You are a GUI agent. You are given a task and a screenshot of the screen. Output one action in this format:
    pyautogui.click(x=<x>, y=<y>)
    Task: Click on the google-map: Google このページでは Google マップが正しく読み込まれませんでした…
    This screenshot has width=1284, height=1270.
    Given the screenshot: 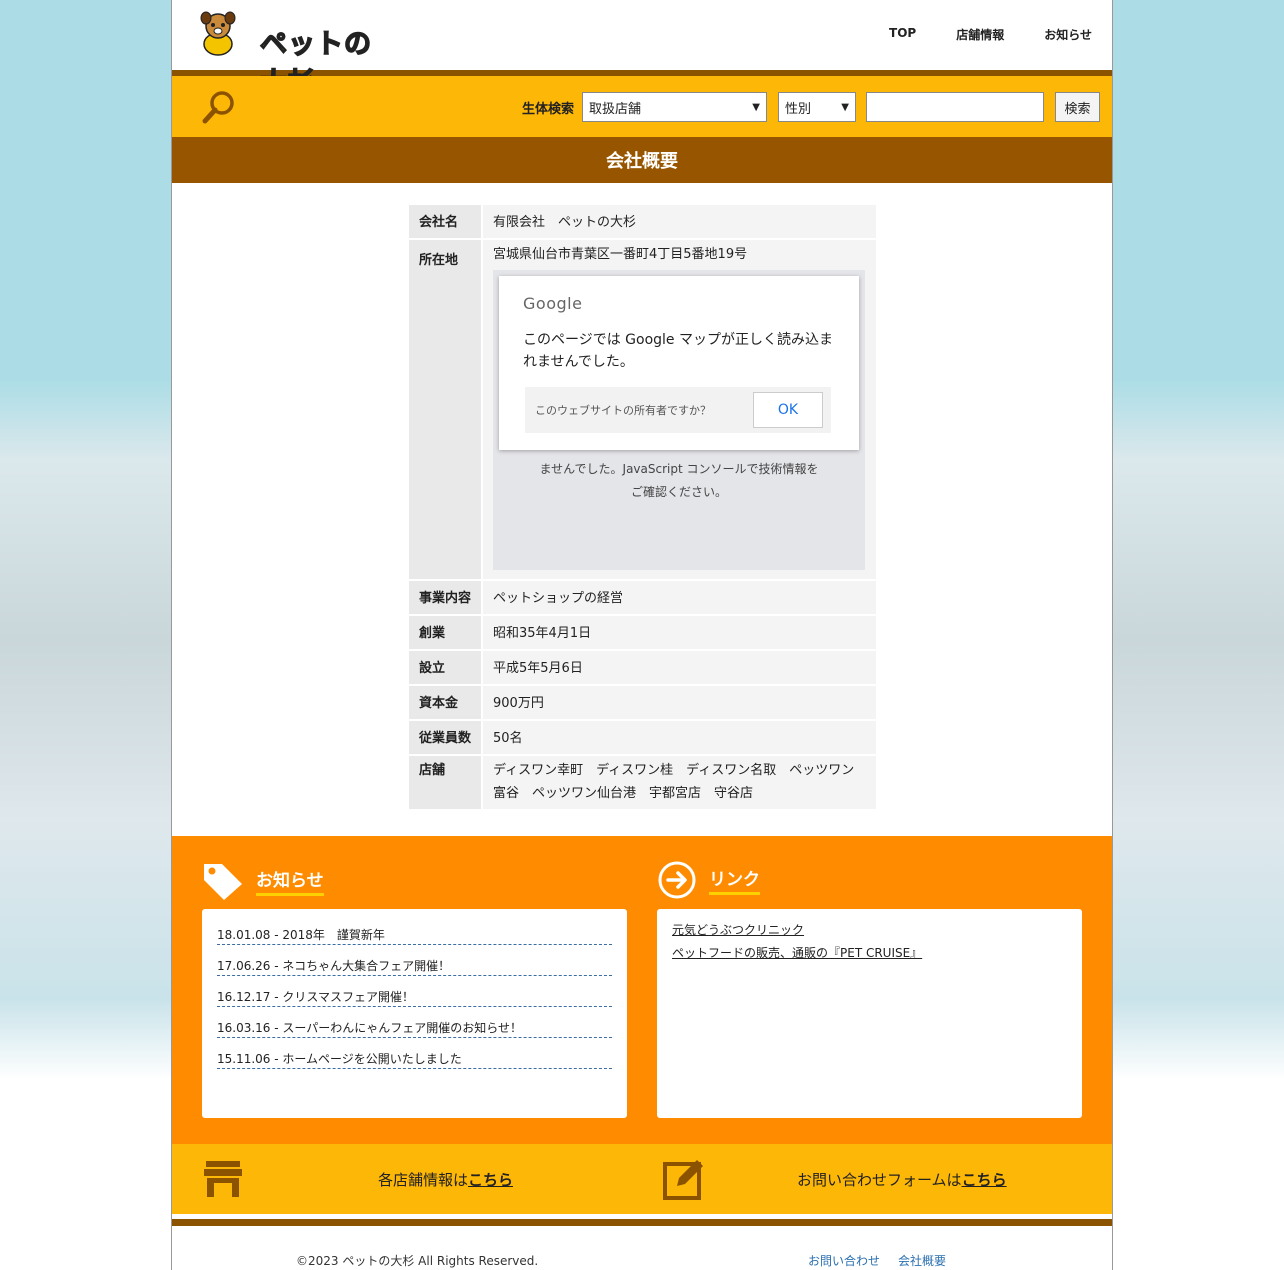 What is the action you would take?
    pyautogui.click(x=679, y=420)
    